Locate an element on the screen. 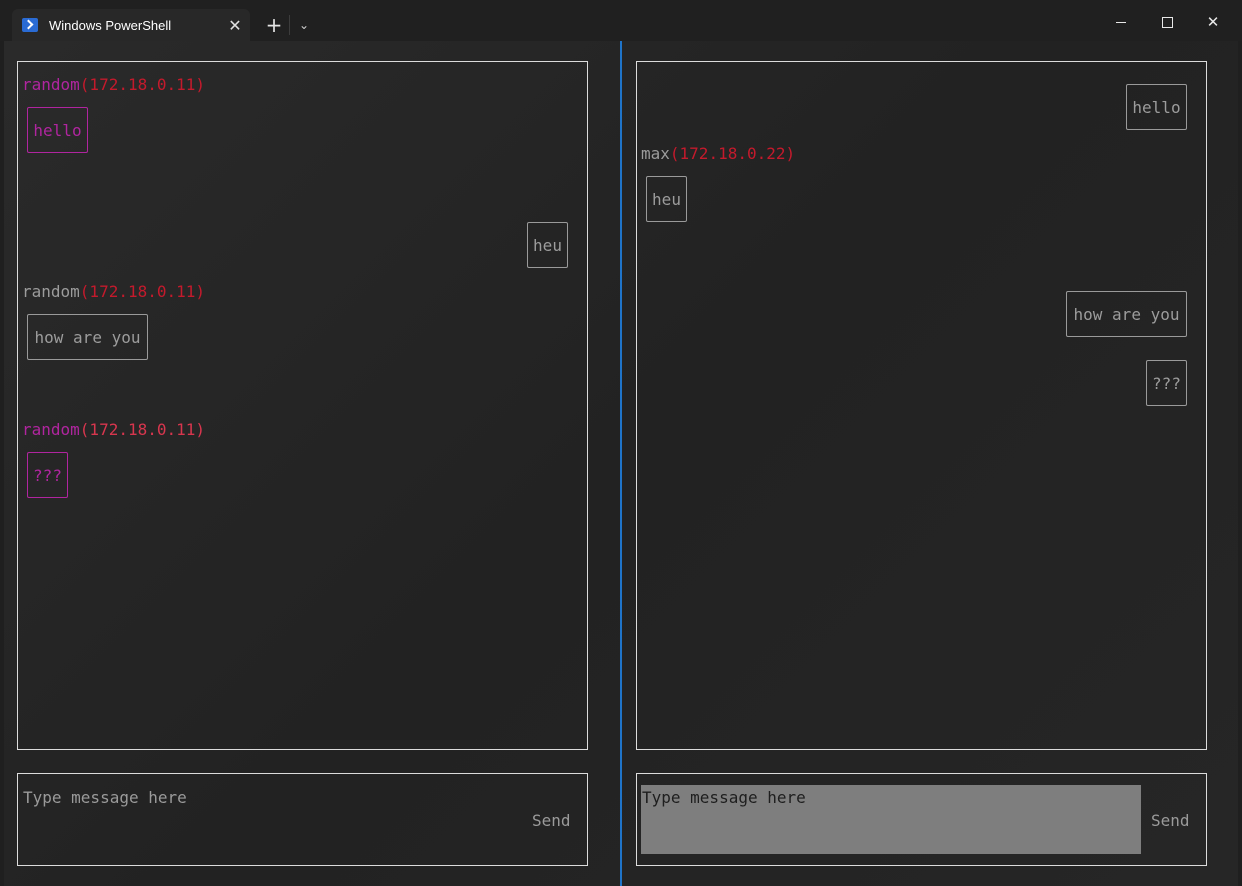 The image size is (1242, 886). minimize-button is located at coordinates (1121, 22).